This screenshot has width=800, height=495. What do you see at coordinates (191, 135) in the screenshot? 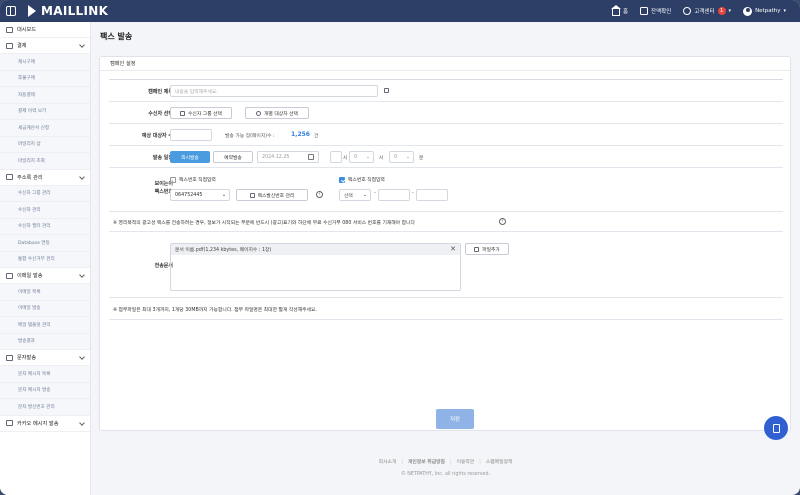
I see `expected-count-input` at bounding box center [191, 135].